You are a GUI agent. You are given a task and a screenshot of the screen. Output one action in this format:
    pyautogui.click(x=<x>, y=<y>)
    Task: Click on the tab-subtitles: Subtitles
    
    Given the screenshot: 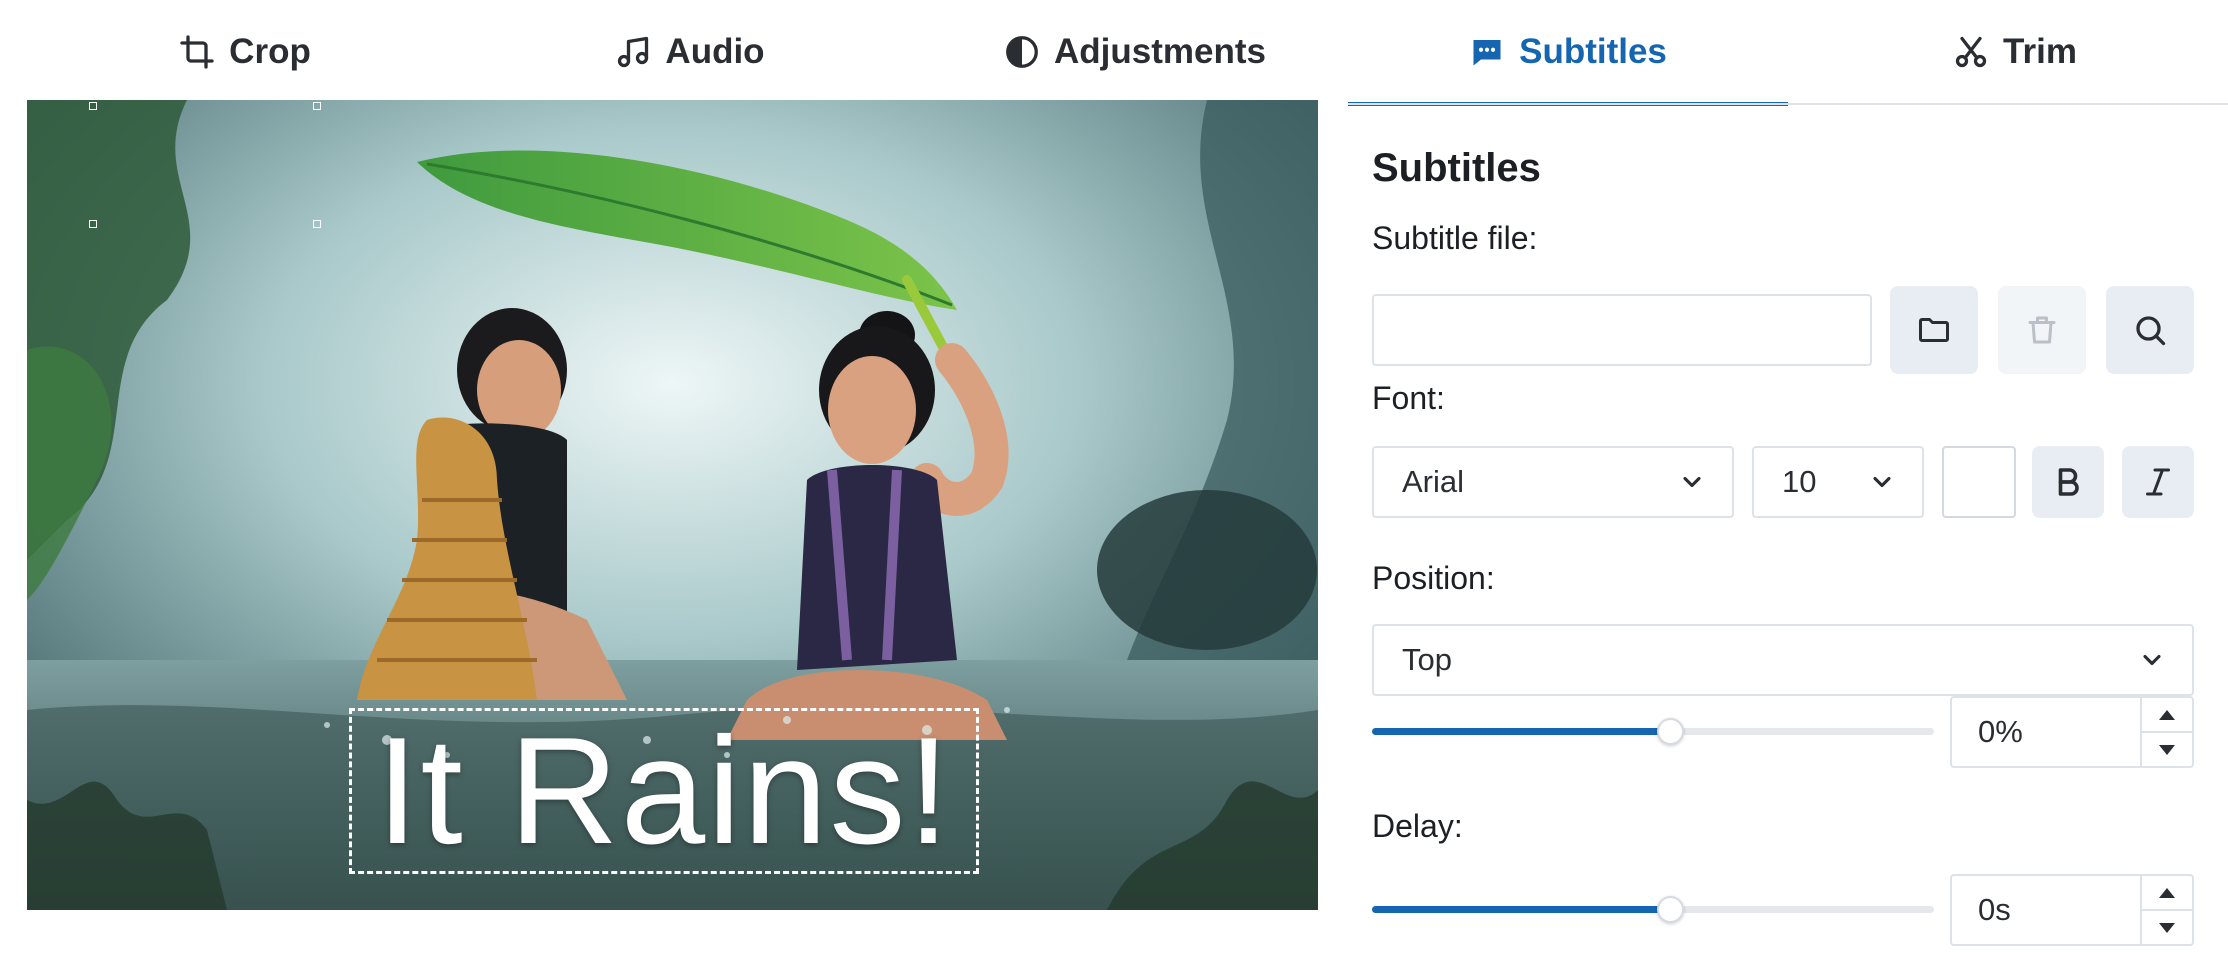 What is the action you would take?
    pyautogui.click(x=1568, y=53)
    